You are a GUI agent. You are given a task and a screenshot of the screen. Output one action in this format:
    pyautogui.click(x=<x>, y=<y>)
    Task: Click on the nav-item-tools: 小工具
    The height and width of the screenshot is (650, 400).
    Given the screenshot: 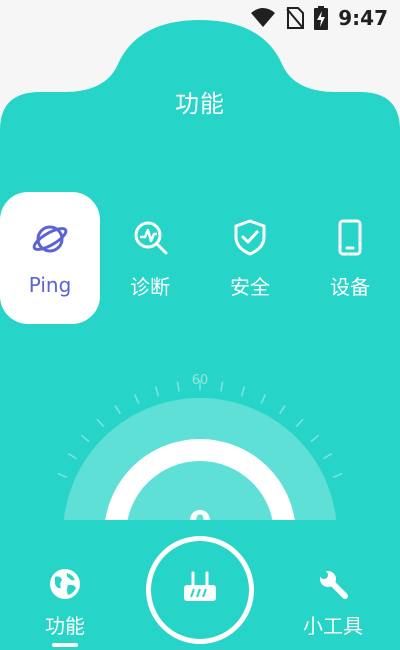 What is the action you would take?
    pyautogui.click(x=333, y=608)
    